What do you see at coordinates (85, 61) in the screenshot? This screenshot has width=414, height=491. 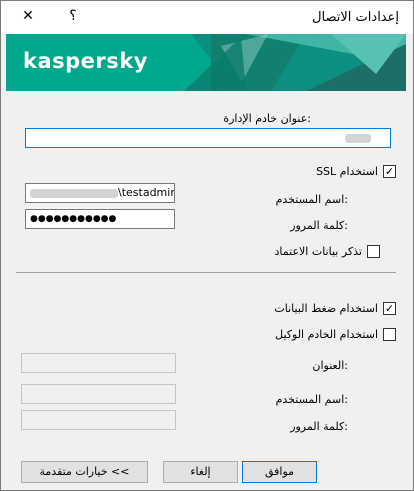 I see `kaspersky-logo: kaspersky` at bounding box center [85, 61].